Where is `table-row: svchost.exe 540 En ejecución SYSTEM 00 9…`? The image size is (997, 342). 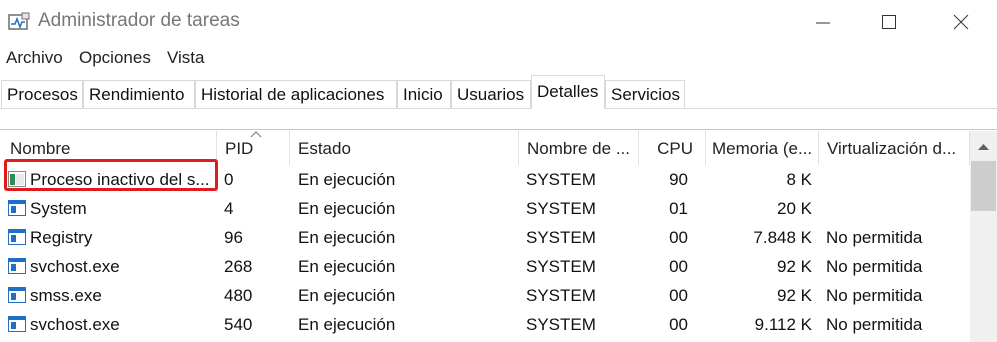
table-row: svchost.exe 540 En ejecución SYSTEM 00 9… is located at coordinates (485, 324).